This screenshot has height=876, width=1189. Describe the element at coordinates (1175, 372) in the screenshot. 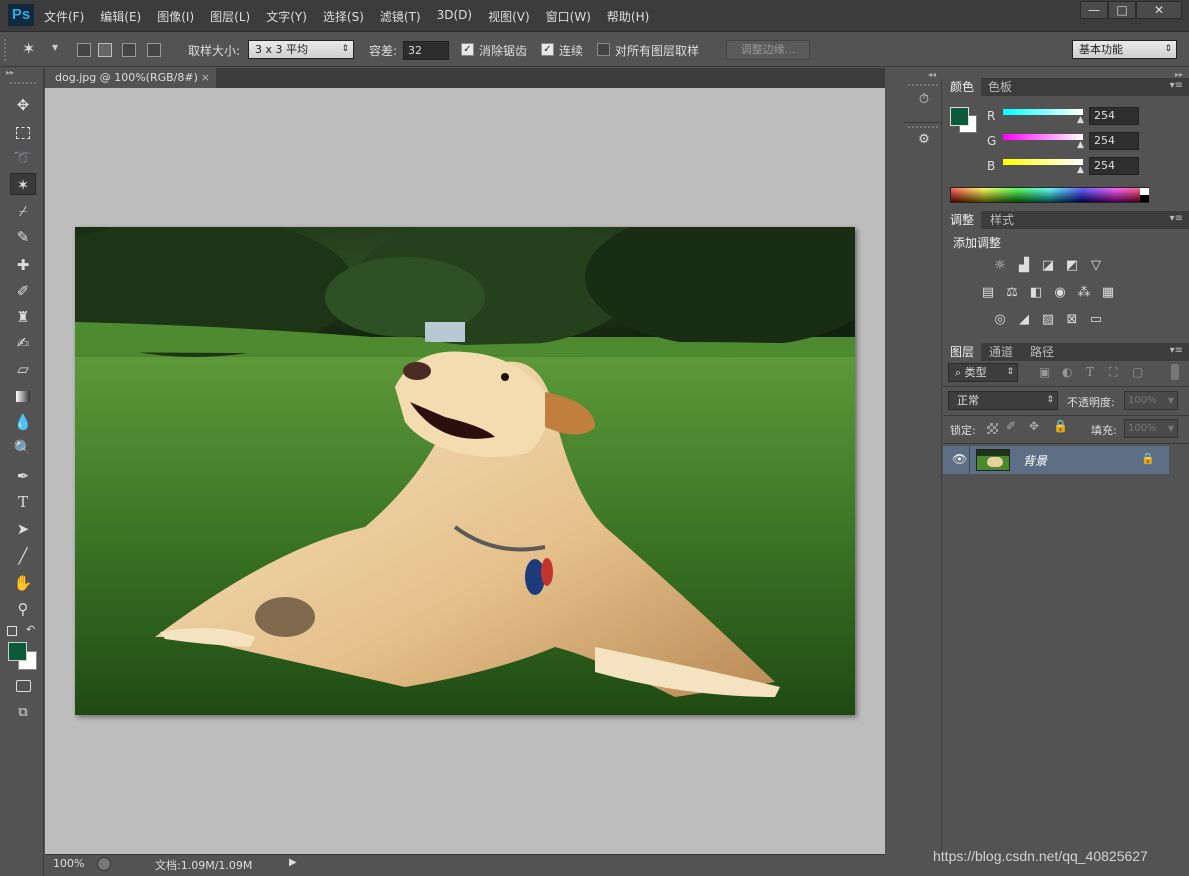

I see `filter-toggle` at that location.